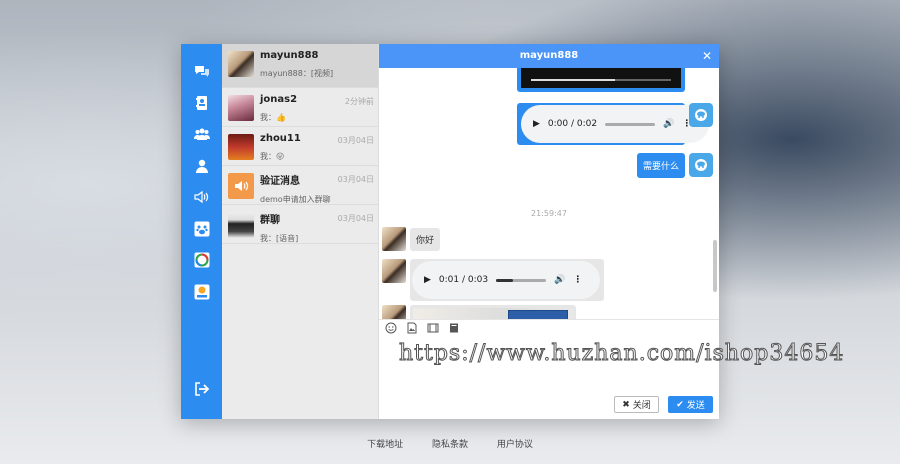 Image resolution: width=900 pixels, height=464 pixels. I want to click on logout-icon, so click(202, 389).